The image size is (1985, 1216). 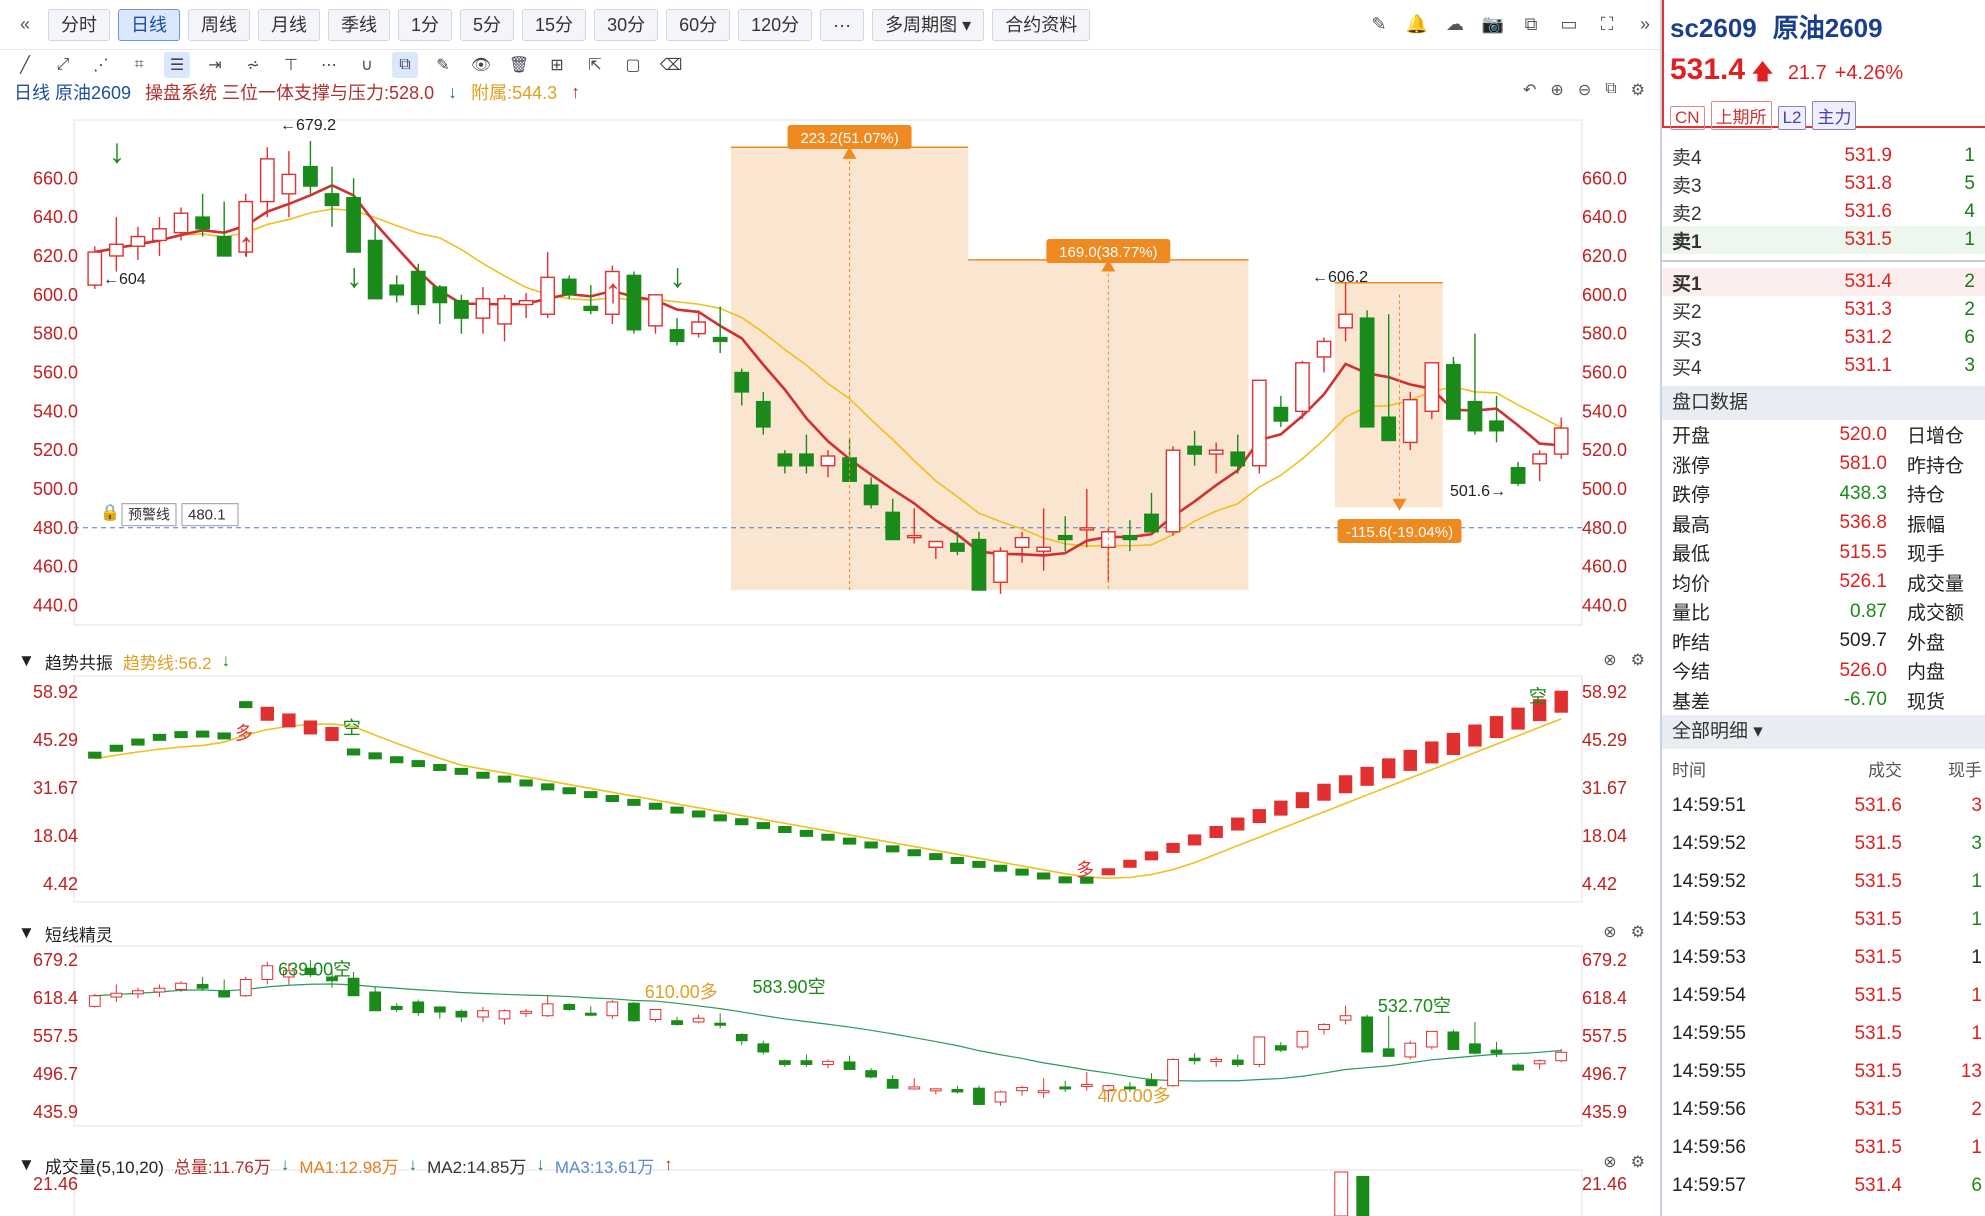 I want to click on trade-row: 14:59:51 531.6 3, so click(x=1823, y=806).